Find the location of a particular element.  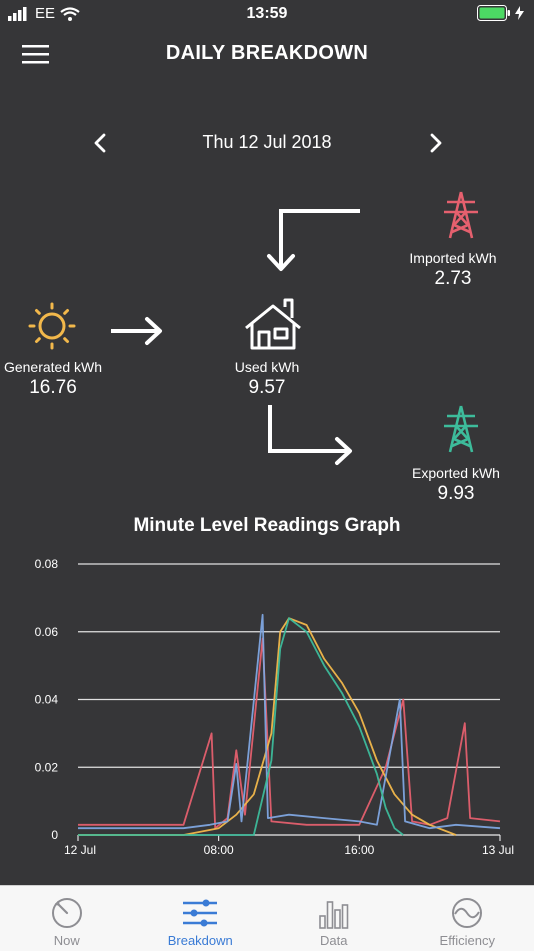

x-tick-label: 12 Jul is located at coordinates (80, 850).